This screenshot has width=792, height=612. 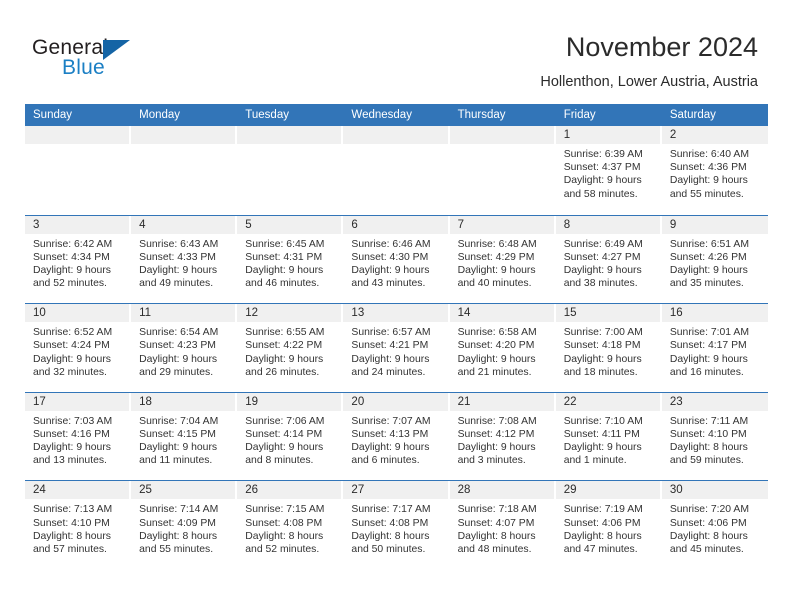 I want to click on sun-info-line: Sunrise: 7:11 AM, so click(x=709, y=421).